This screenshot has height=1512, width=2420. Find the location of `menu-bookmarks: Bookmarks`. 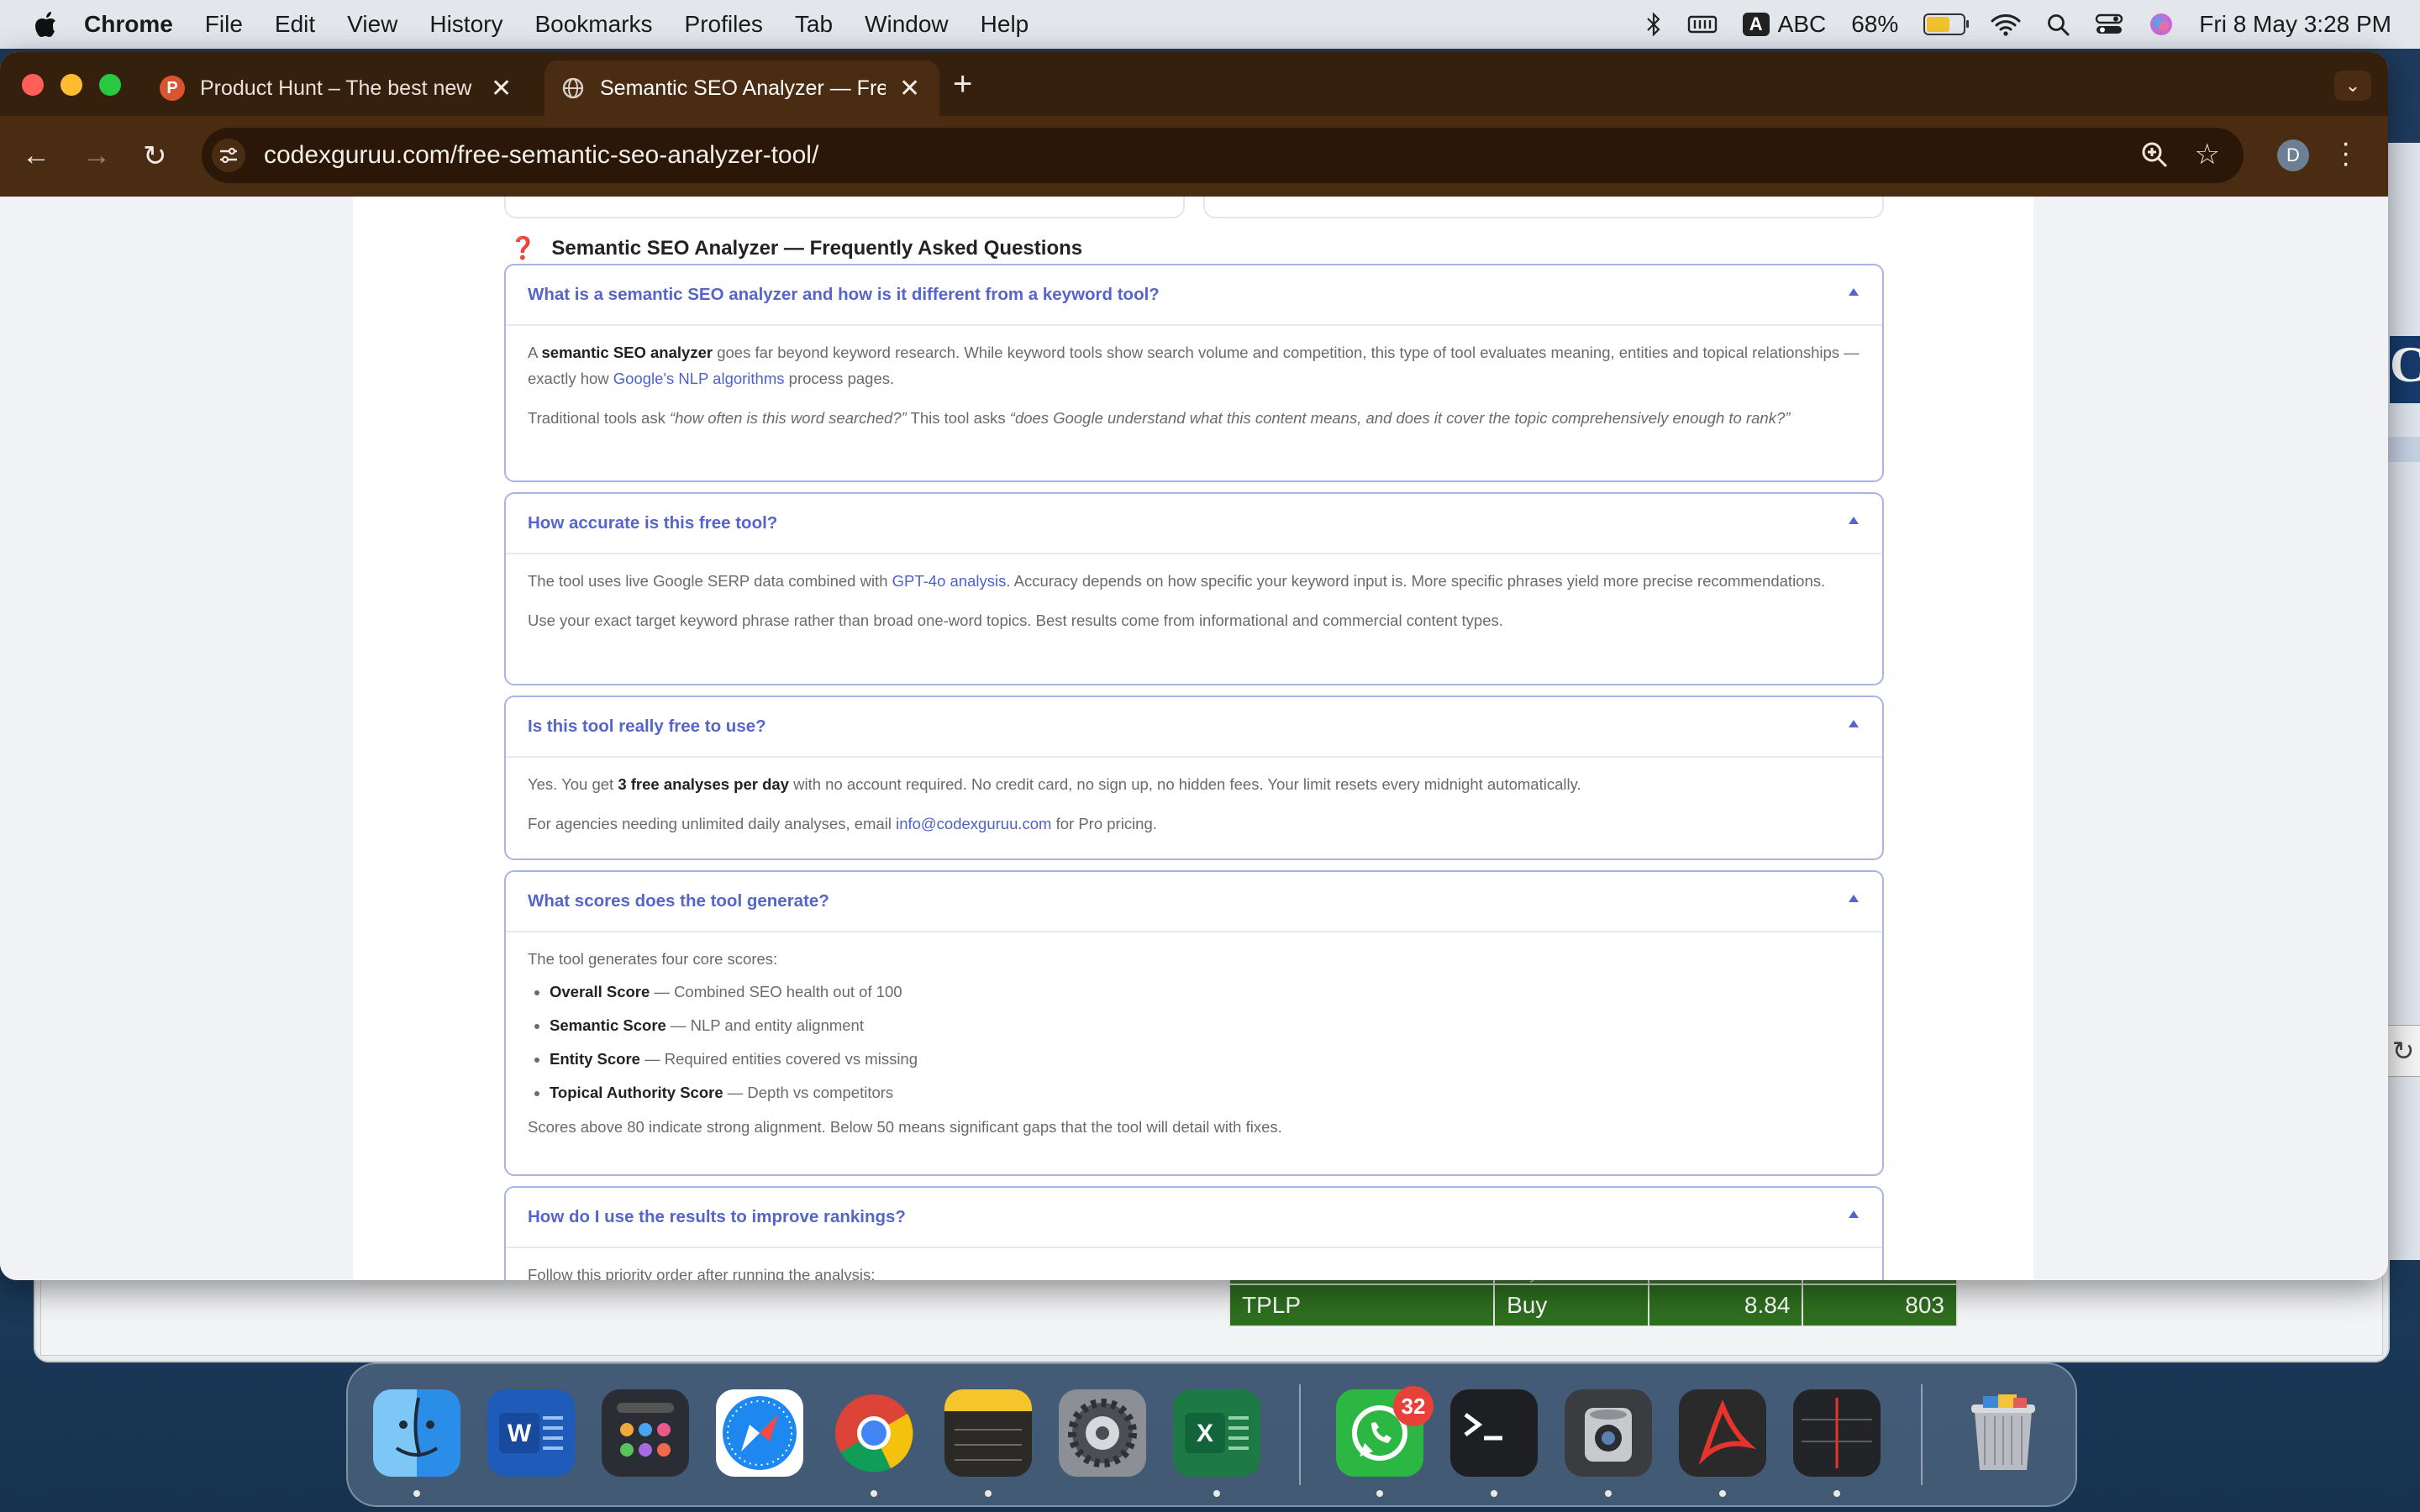

menu-bookmarks: Bookmarks is located at coordinates (593, 24).